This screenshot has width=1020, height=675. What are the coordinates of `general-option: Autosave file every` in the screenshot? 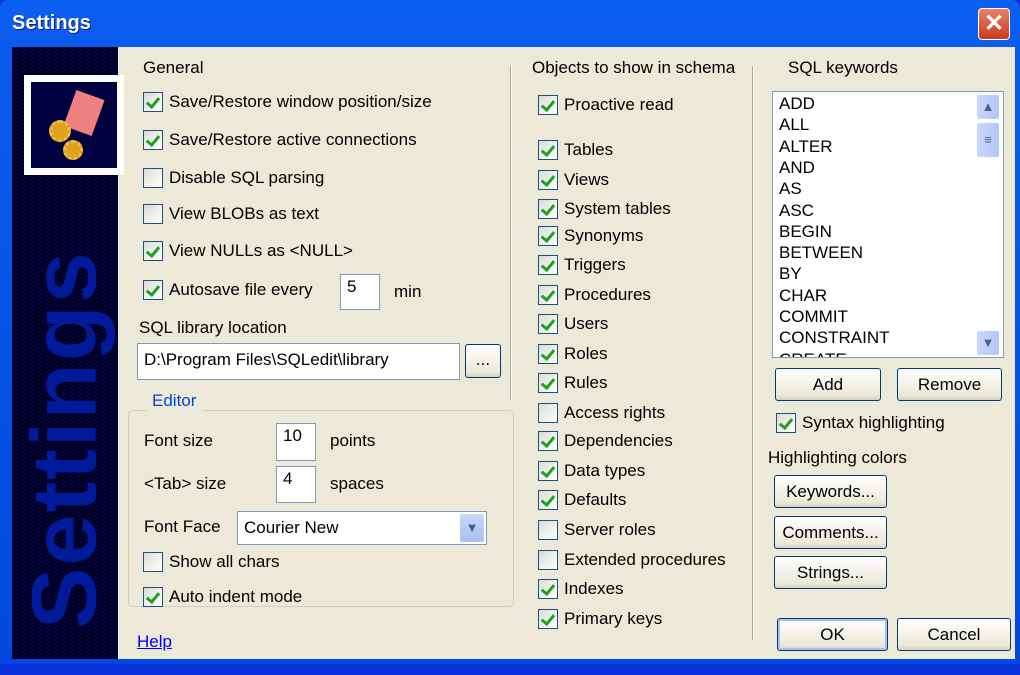 It's located at (228, 290).